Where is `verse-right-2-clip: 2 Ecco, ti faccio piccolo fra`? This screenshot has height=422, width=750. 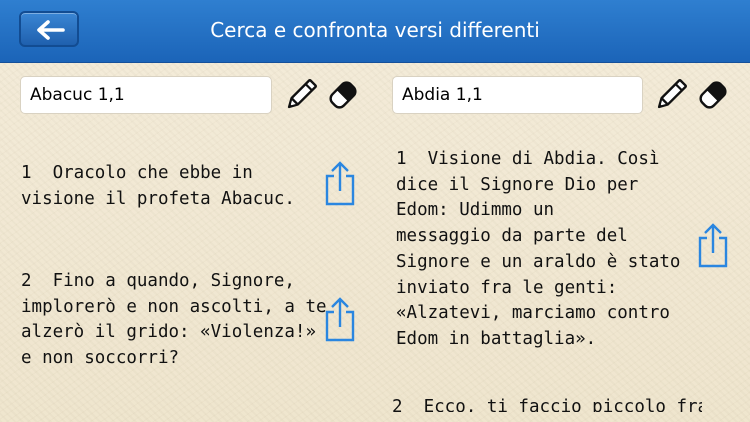
verse-right-2-clip: 2 Ecco, ti faccio piccolo fra is located at coordinates (547, 403).